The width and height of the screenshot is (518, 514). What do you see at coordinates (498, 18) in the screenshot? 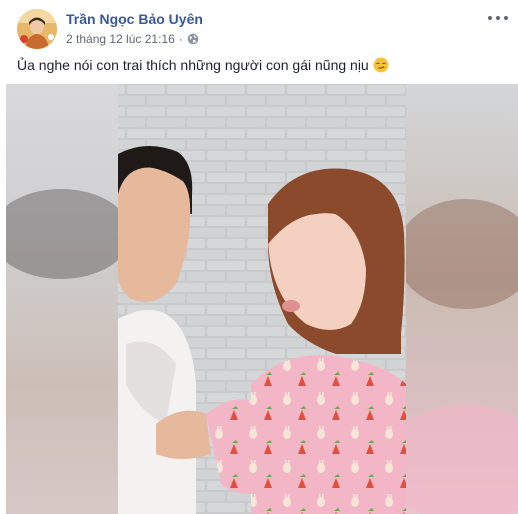
I see `more-options-icon` at bounding box center [498, 18].